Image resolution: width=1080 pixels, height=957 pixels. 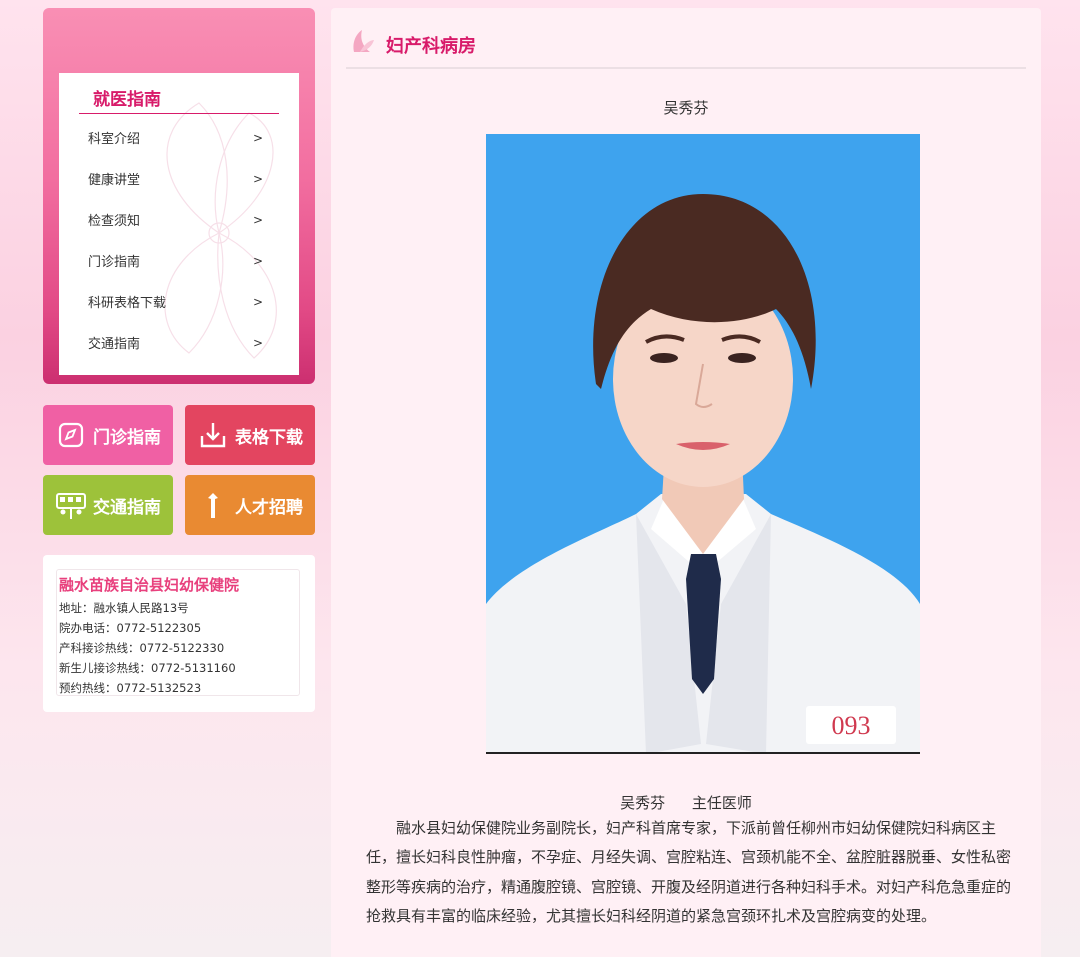 I want to click on sidebar-item-department-intro: 科室介绍 >, so click(x=179, y=137).